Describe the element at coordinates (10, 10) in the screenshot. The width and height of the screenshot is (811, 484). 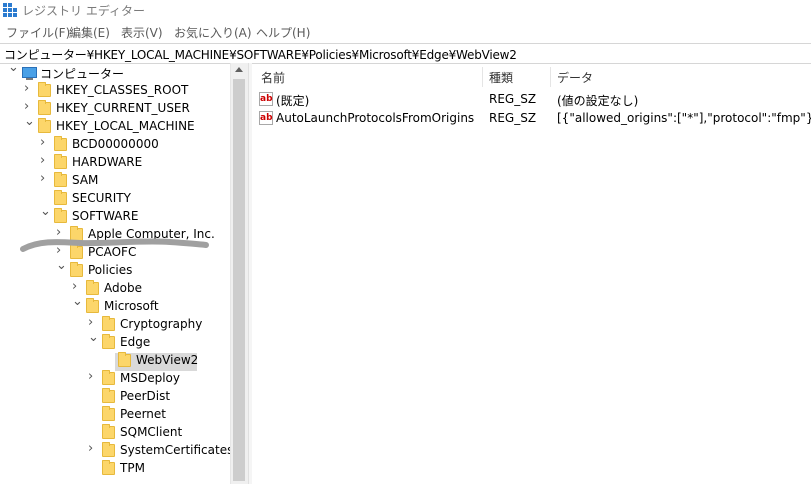
I see `registry-editor-icon` at that location.